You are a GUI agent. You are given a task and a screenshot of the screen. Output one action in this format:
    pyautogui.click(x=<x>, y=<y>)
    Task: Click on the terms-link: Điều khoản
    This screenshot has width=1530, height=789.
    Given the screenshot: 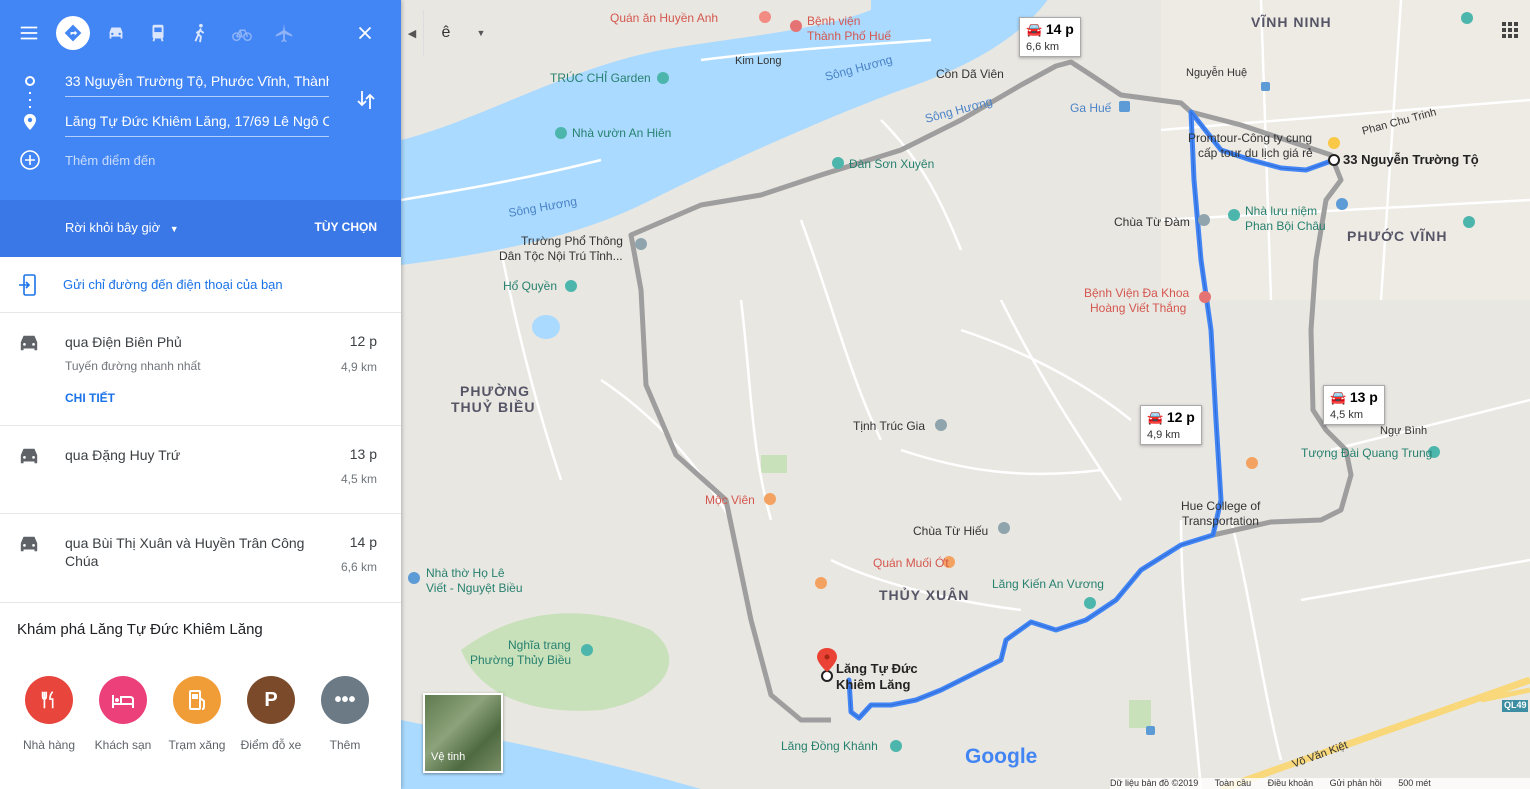 What is the action you would take?
    pyautogui.click(x=1291, y=783)
    